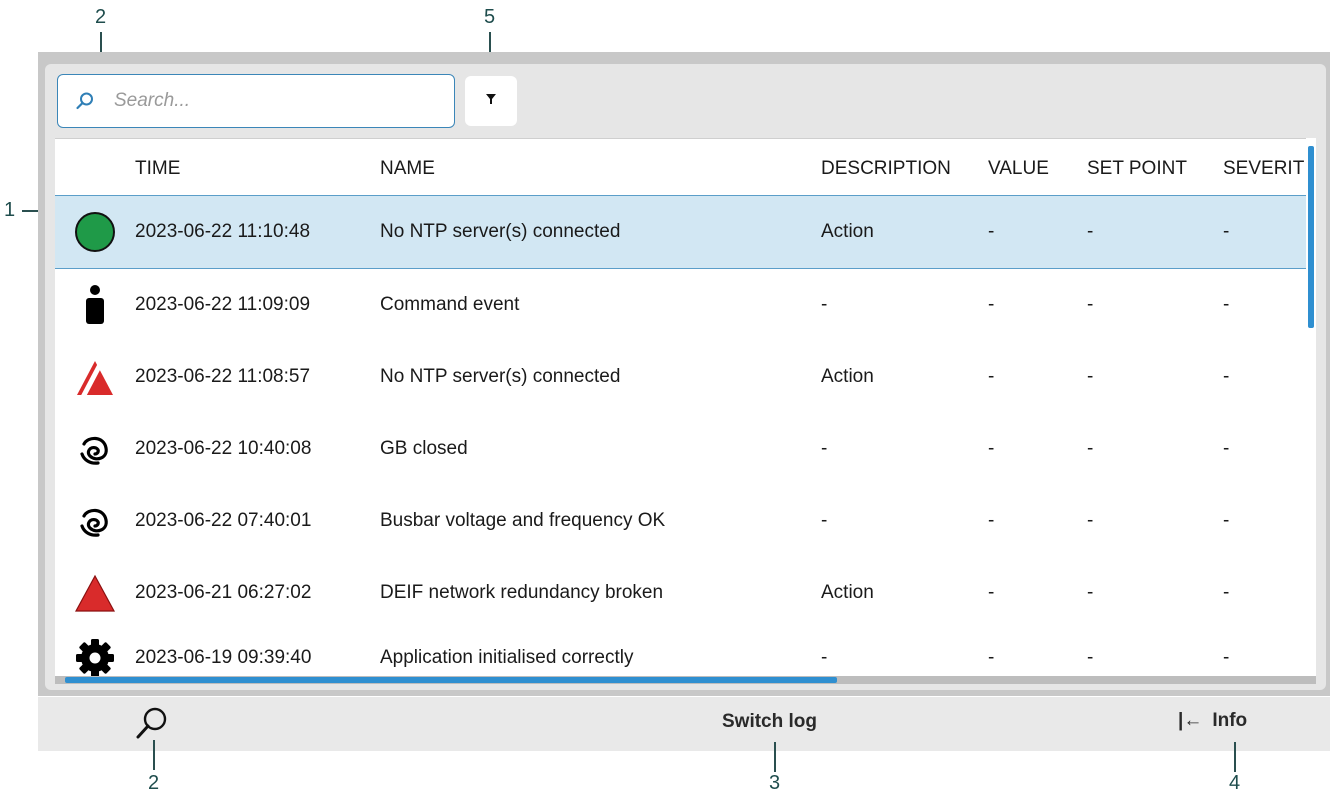 The width and height of the screenshot is (1330, 798). I want to click on horizontal-scroll-thumb, so click(451, 680).